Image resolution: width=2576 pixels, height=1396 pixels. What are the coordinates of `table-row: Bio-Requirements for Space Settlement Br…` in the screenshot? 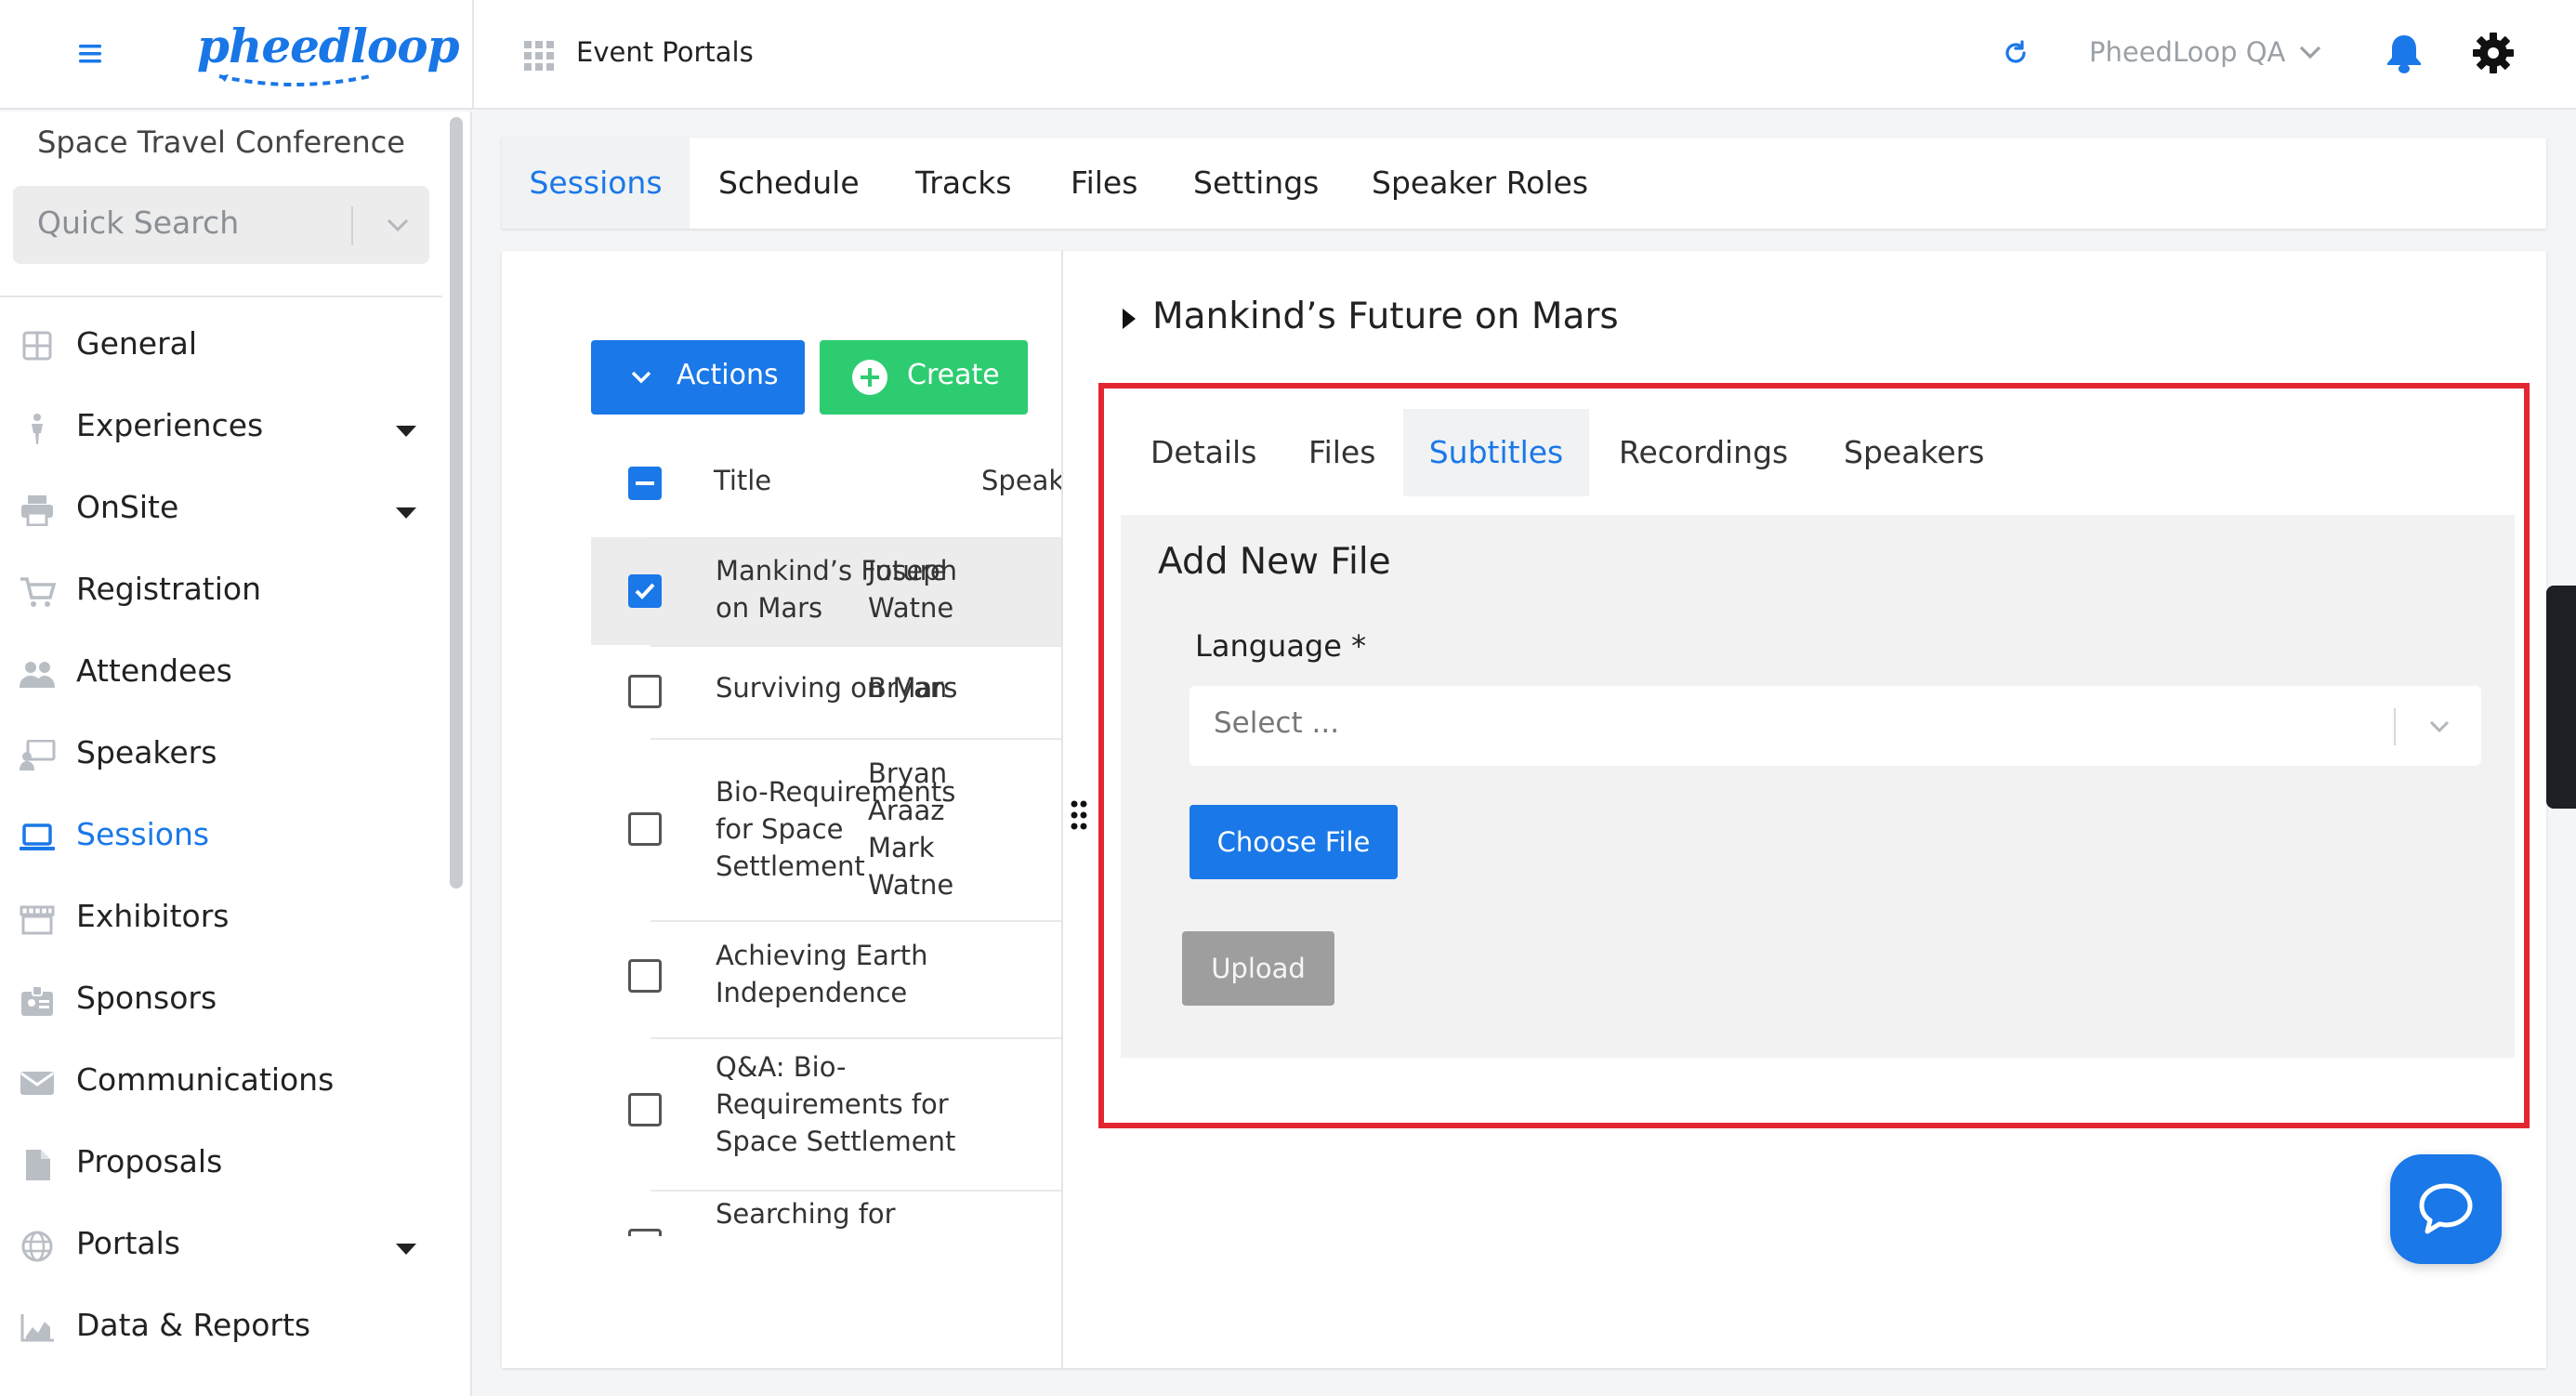 It's located at (826, 829).